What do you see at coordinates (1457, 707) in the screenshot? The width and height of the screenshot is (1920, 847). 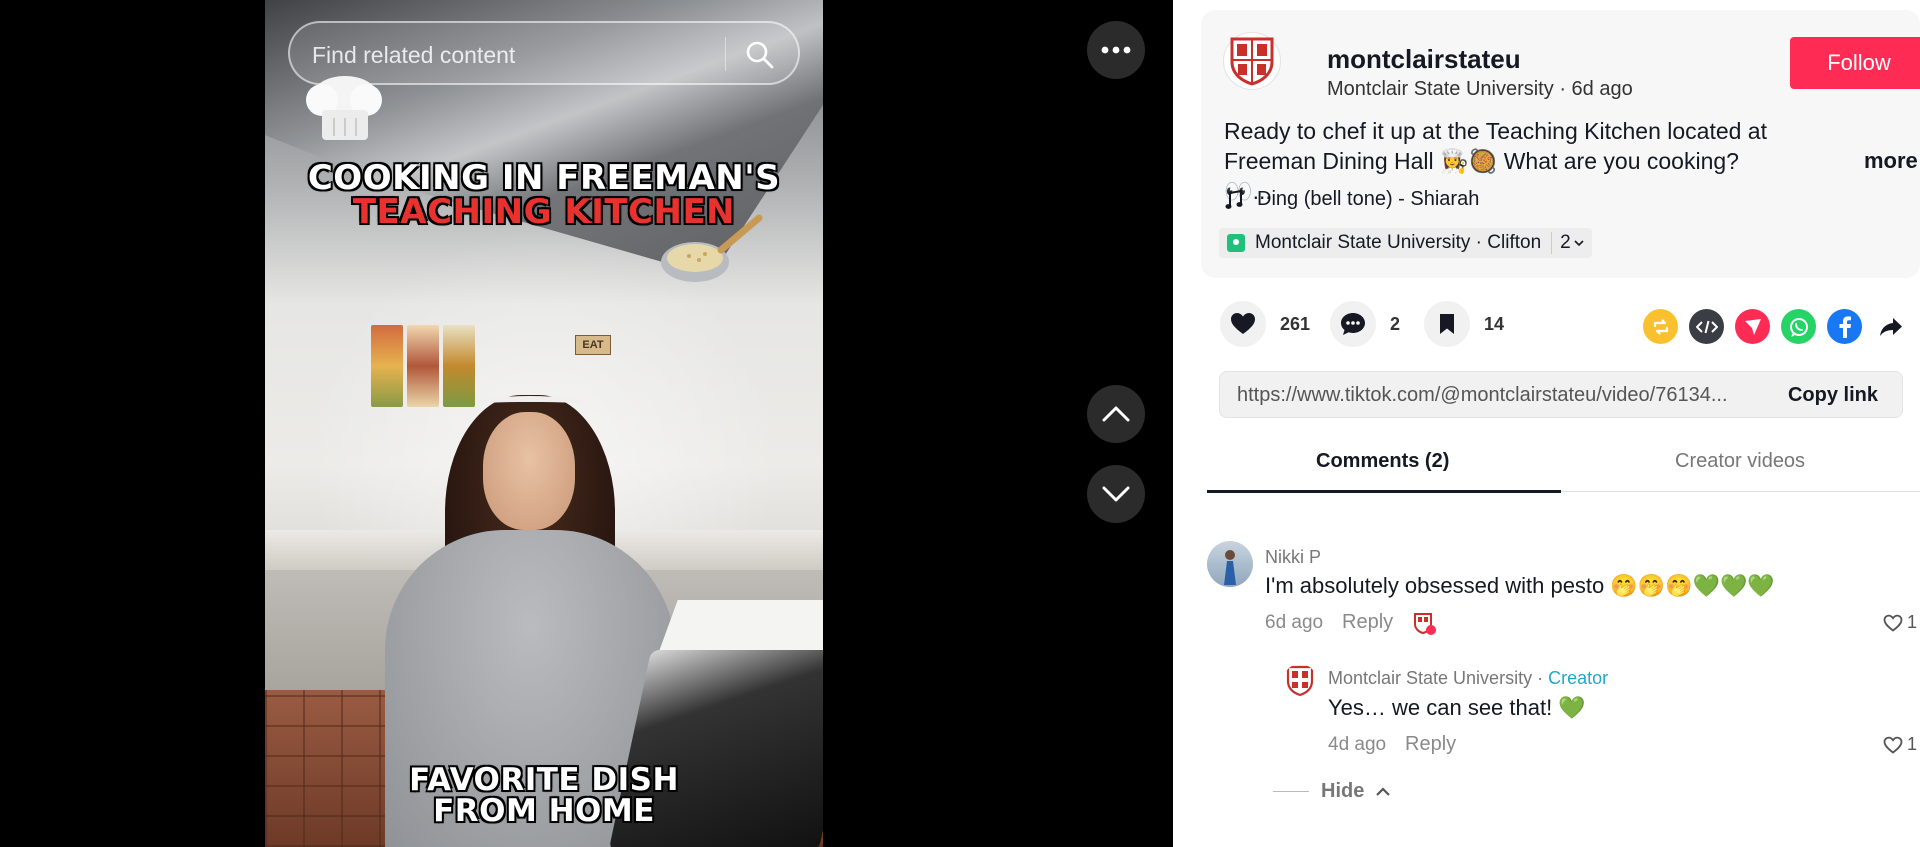 I see `reply-text: Yes… we can see that! 💚` at bounding box center [1457, 707].